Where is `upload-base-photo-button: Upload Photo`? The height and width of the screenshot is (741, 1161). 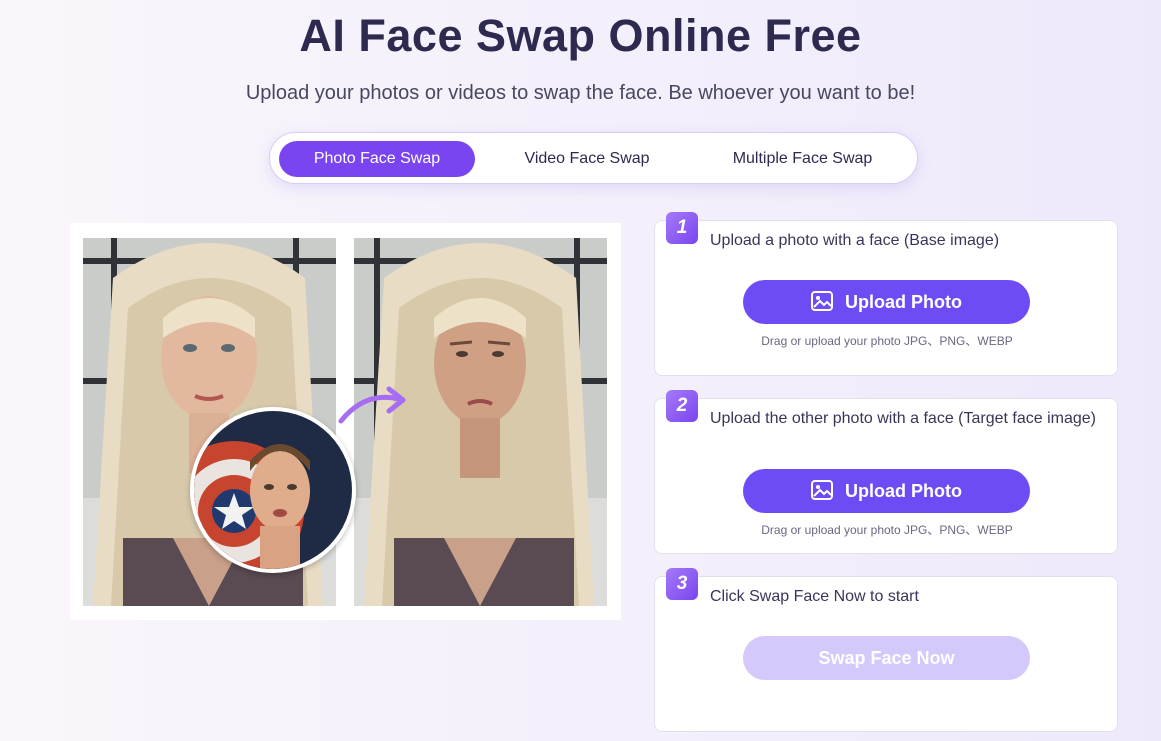 upload-base-photo-button: Upload Photo is located at coordinates (886, 302).